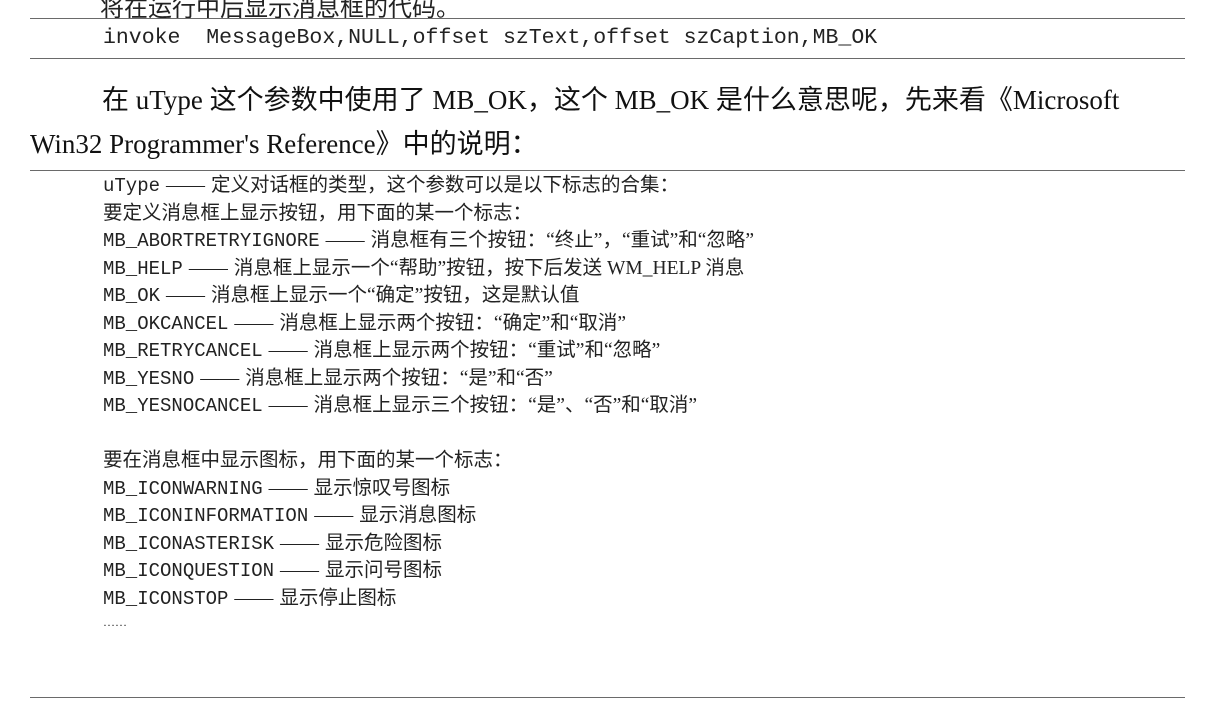 This screenshot has width=1210, height=709. Describe the element at coordinates (418, 515) in the screenshot. I see `flag-description: 显示消息图标` at that location.